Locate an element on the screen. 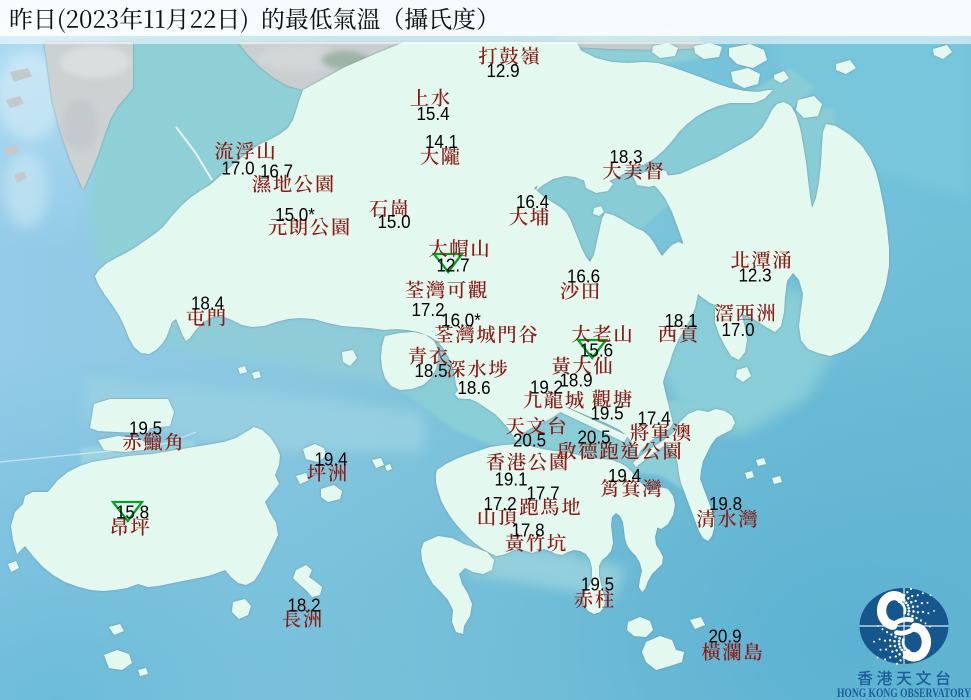 The width and height of the screenshot is (971, 700). svg-text: 17.8 is located at coordinates (527, 529).